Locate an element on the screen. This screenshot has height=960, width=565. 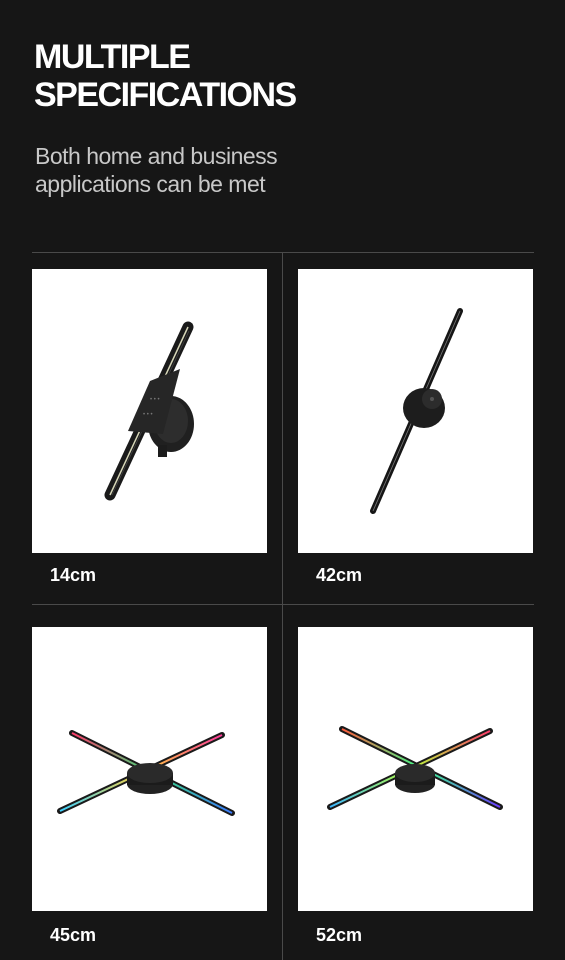
page-title: MULTIPLE SPECIFICATIONS is located at coordinates (165, 76).